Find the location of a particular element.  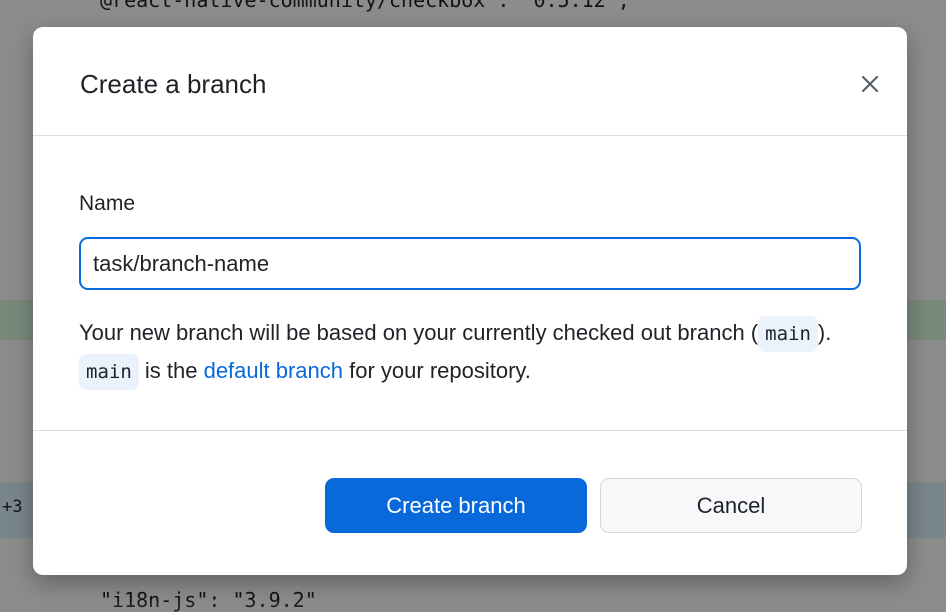

close-icon is located at coordinates (870, 84).